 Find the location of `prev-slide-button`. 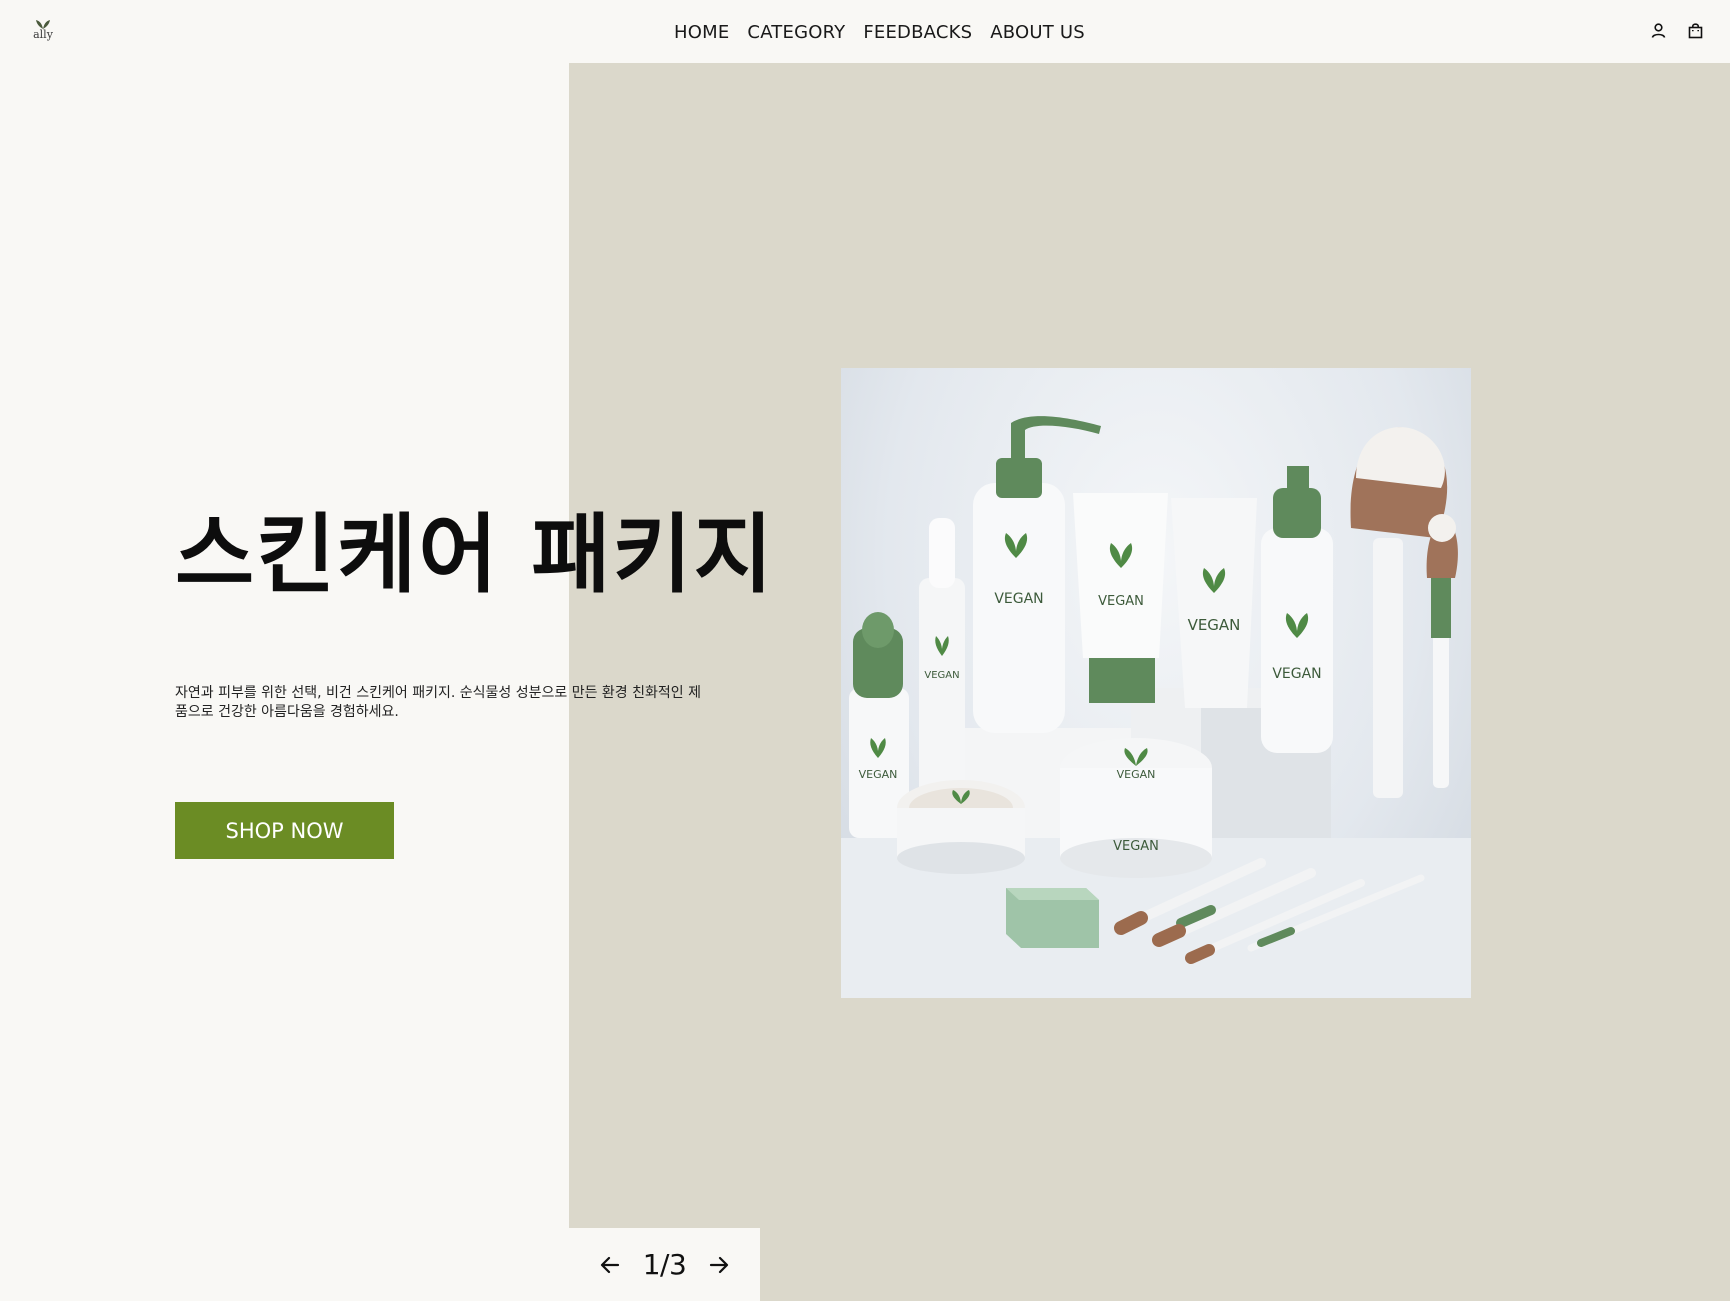

prev-slide-button is located at coordinates (610, 1265).